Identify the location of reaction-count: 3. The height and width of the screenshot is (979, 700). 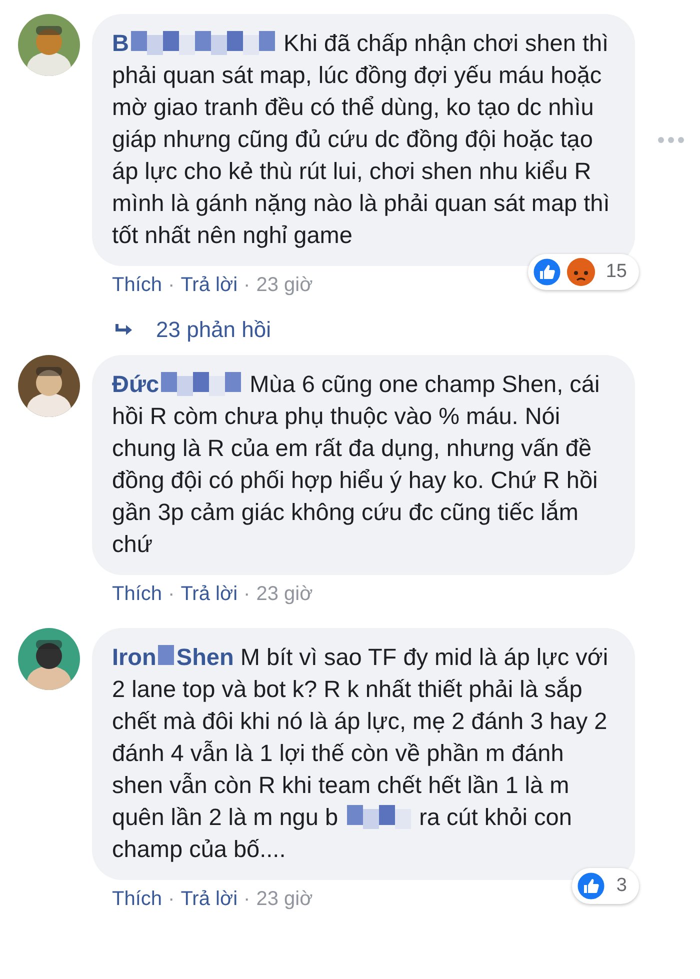
(605, 886).